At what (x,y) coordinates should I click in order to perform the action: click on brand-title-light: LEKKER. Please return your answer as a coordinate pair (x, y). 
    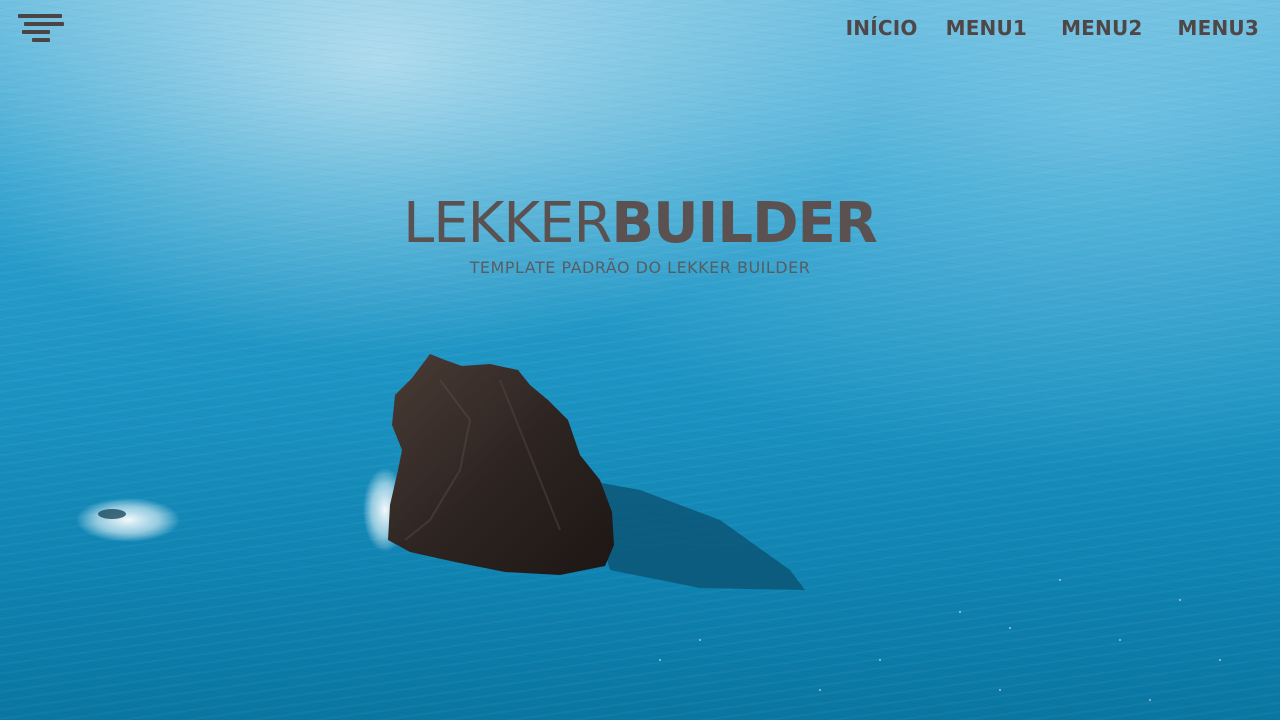
    Looking at the image, I should click on (507, 223).